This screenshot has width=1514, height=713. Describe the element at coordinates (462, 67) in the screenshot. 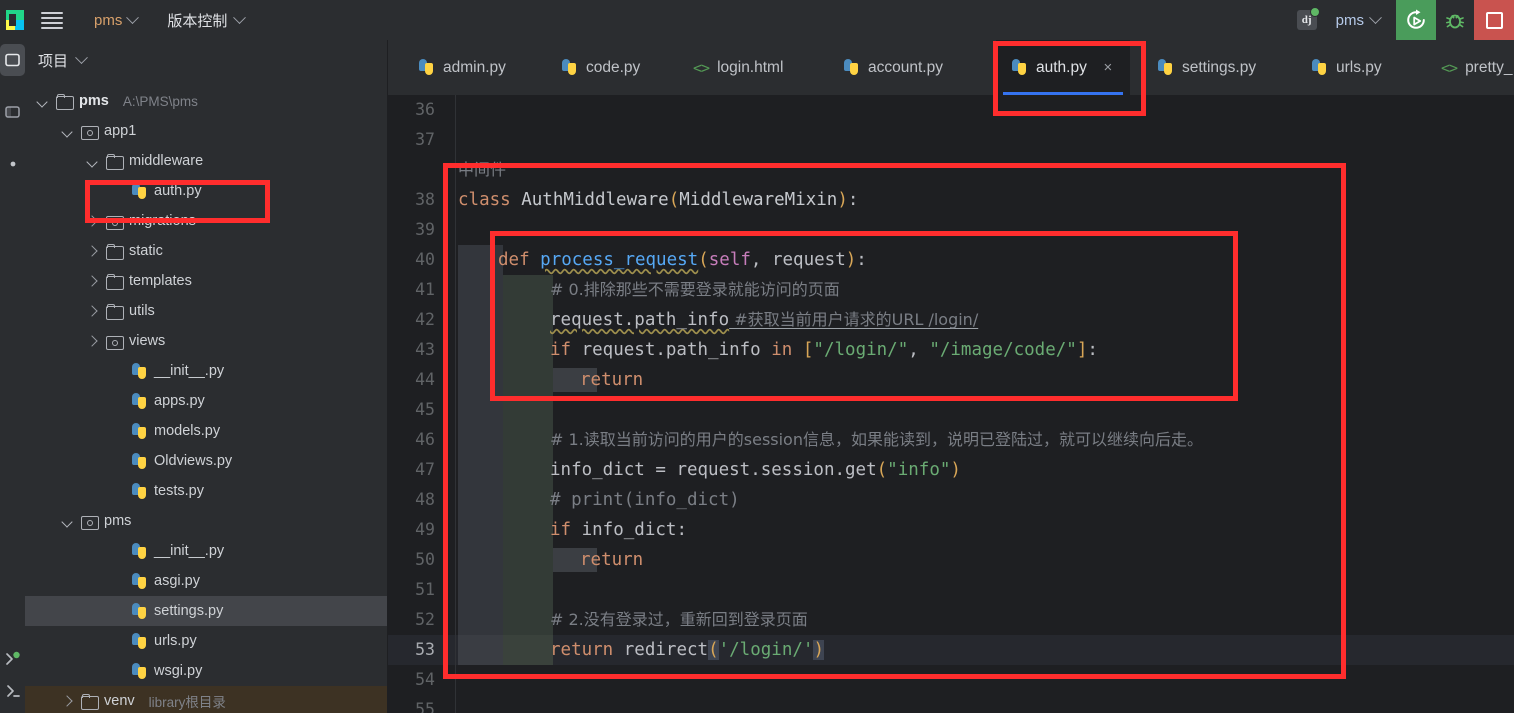

I see `editor-tab-admin-py: admin.py` at that location.